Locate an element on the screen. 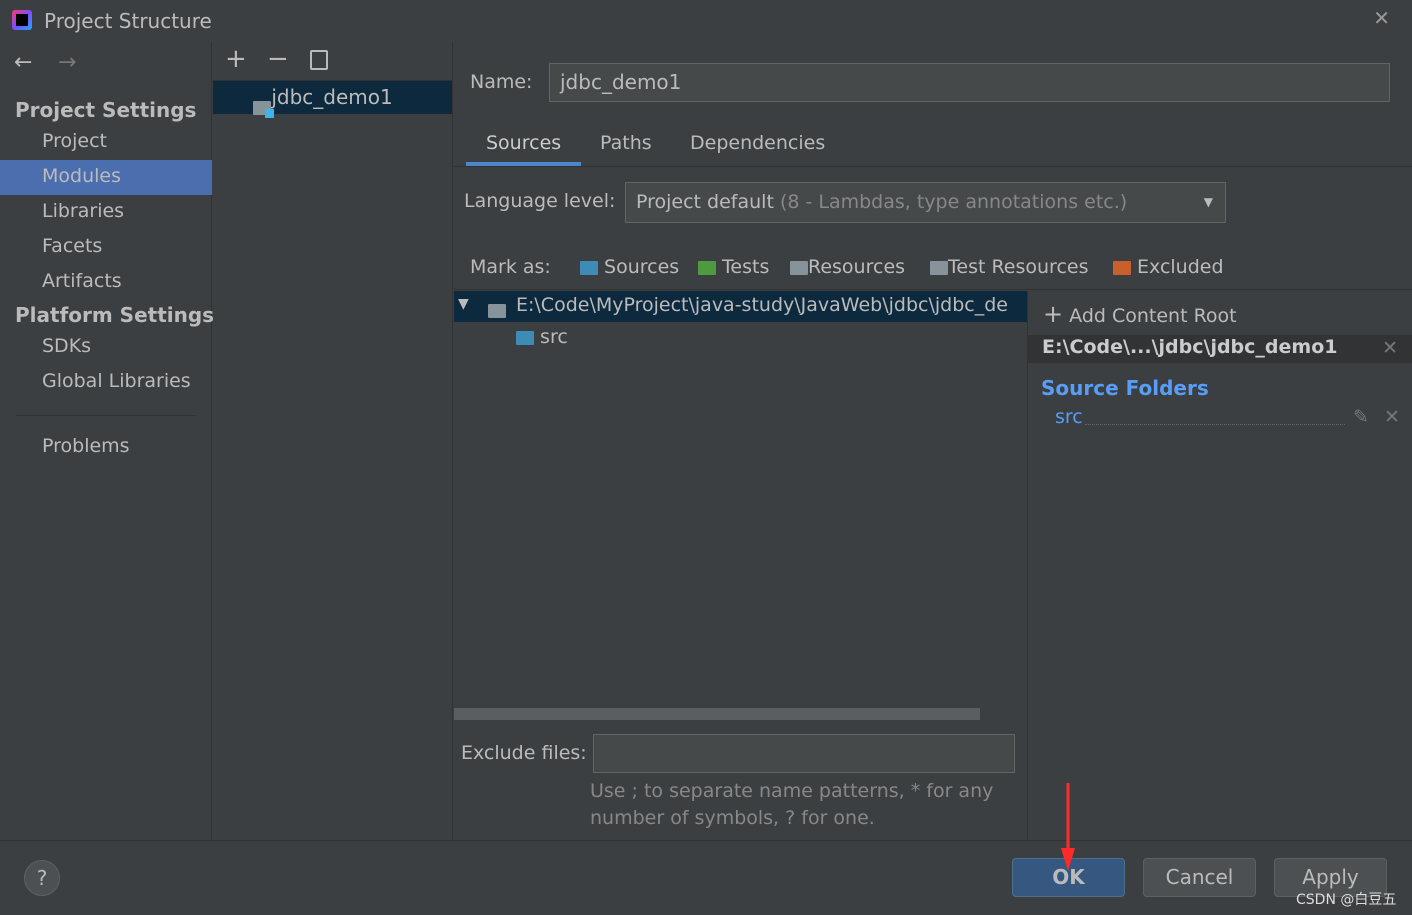  tests-folder-icon is located at coordinates (707, 267).